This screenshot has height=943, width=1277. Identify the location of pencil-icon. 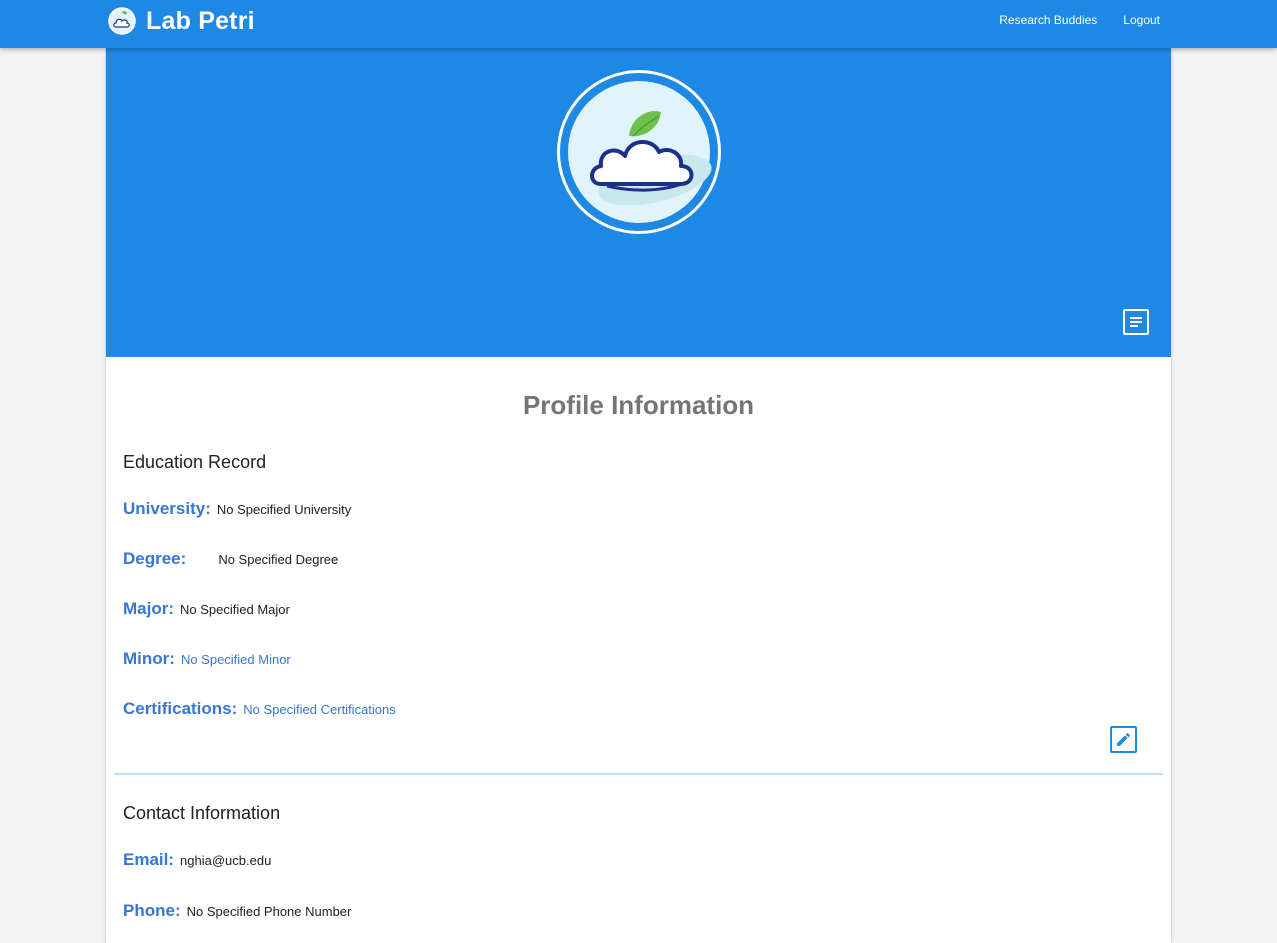
(1123, 739).